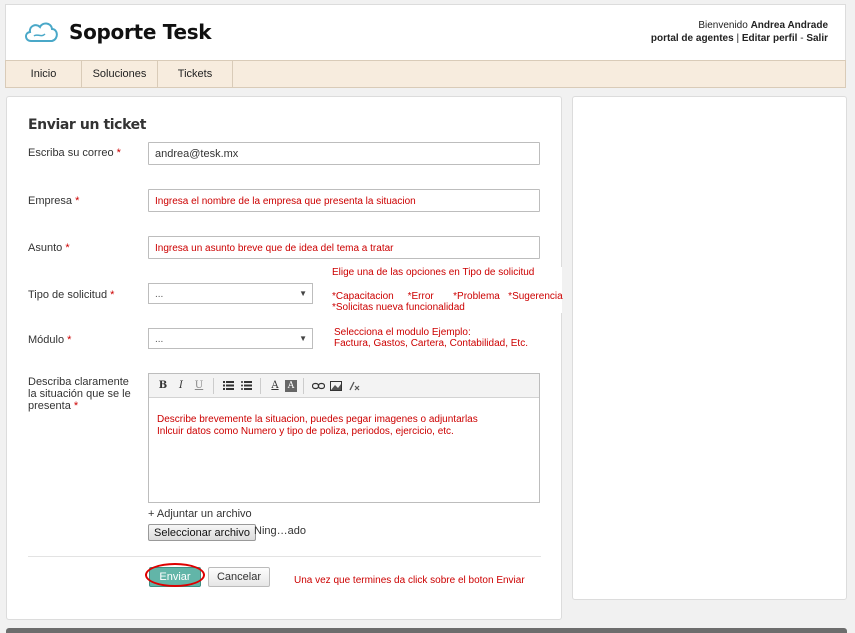  What do you see at coordinates (723, 25) in the screenshot?
I see `welcome-prefix: Bienvenido` at bounding box center [723, 25].